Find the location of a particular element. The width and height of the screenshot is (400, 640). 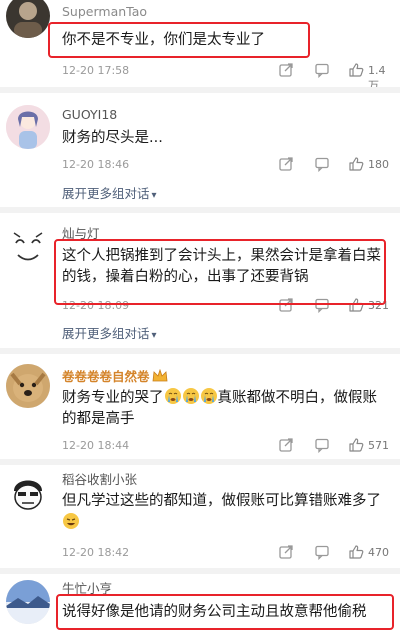

comment-meta: 12-20 17:58 1.4万 is located at coordinates (227, 77).